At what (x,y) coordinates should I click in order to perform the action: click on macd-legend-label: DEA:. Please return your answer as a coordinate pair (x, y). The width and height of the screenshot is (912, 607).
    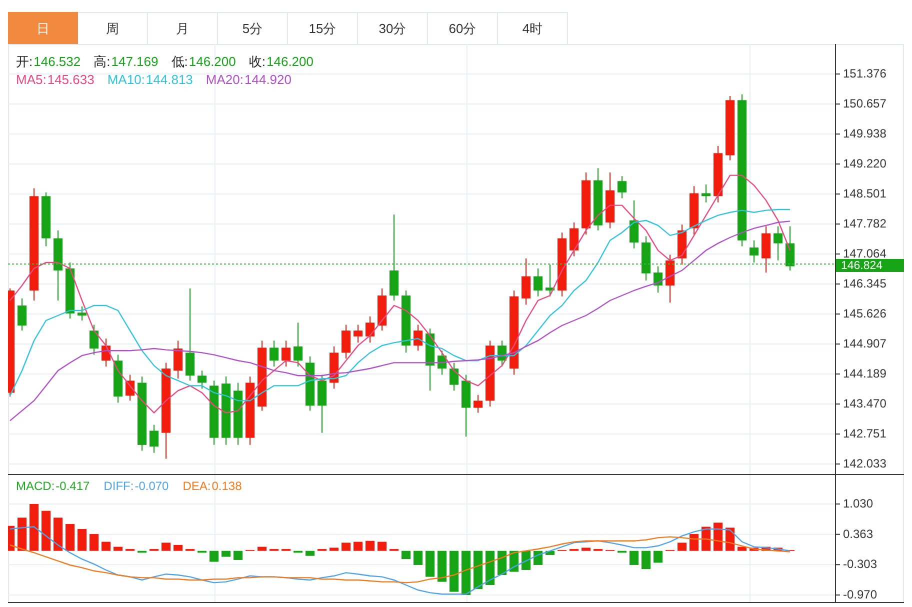
    Looking at the image, I should click on (196, 486).